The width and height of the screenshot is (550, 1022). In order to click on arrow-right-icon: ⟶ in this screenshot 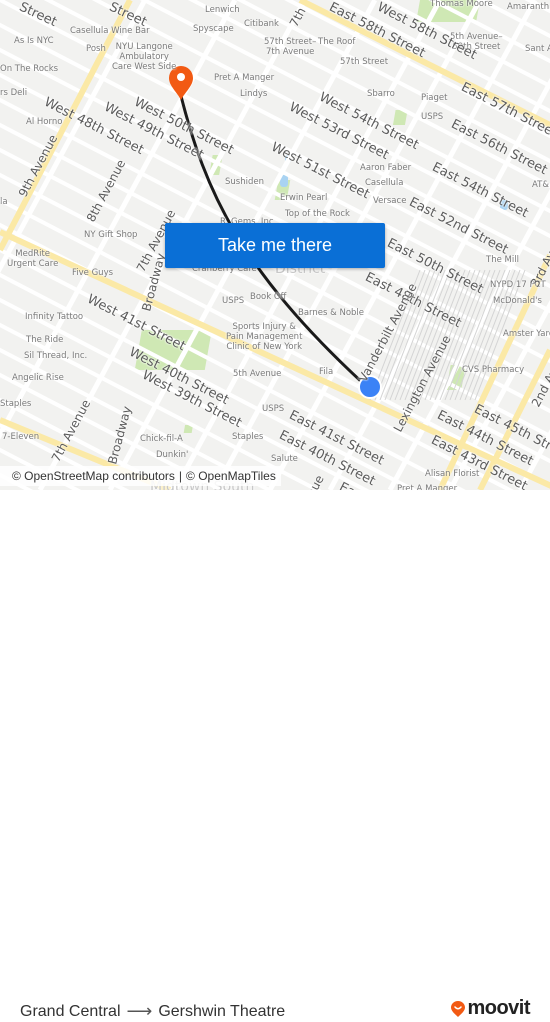, I will do `click(140, 1011)`.